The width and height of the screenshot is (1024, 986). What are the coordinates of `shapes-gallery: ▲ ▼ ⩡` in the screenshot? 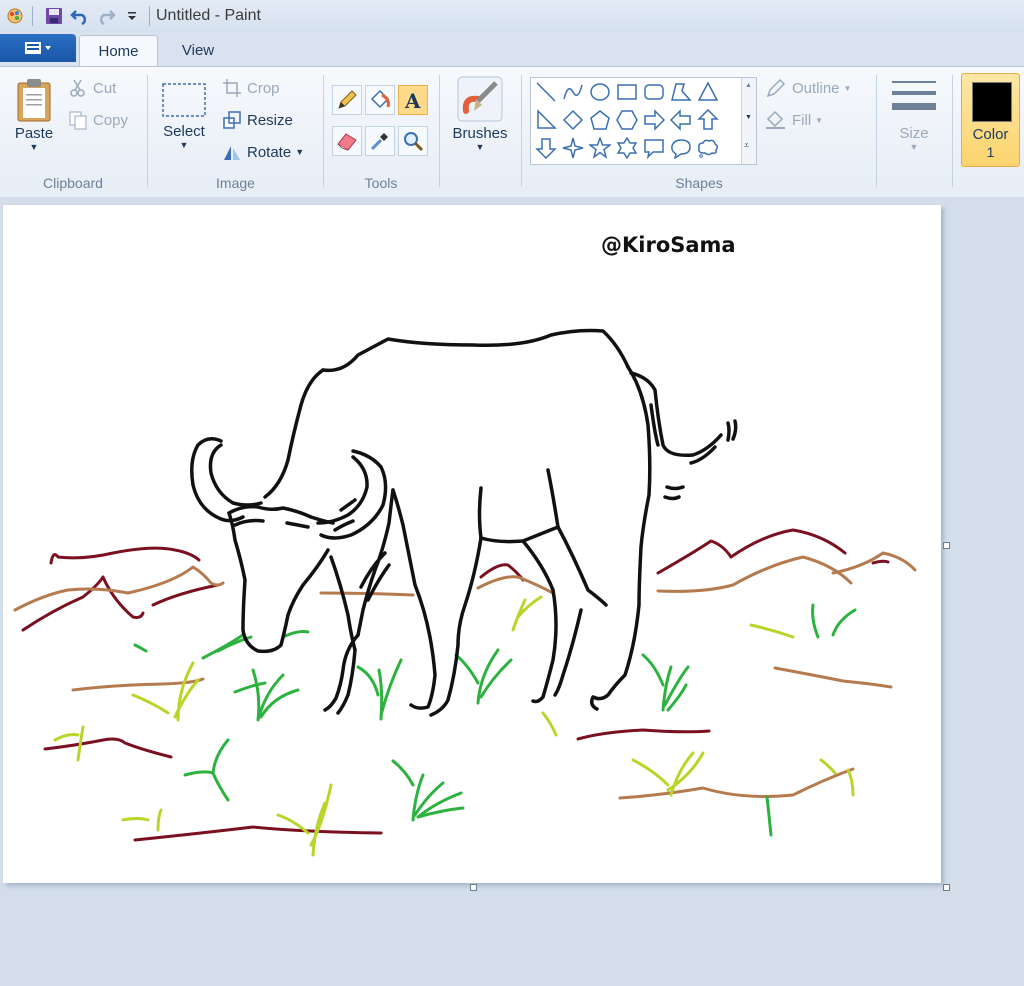 It's located at (643, 121).